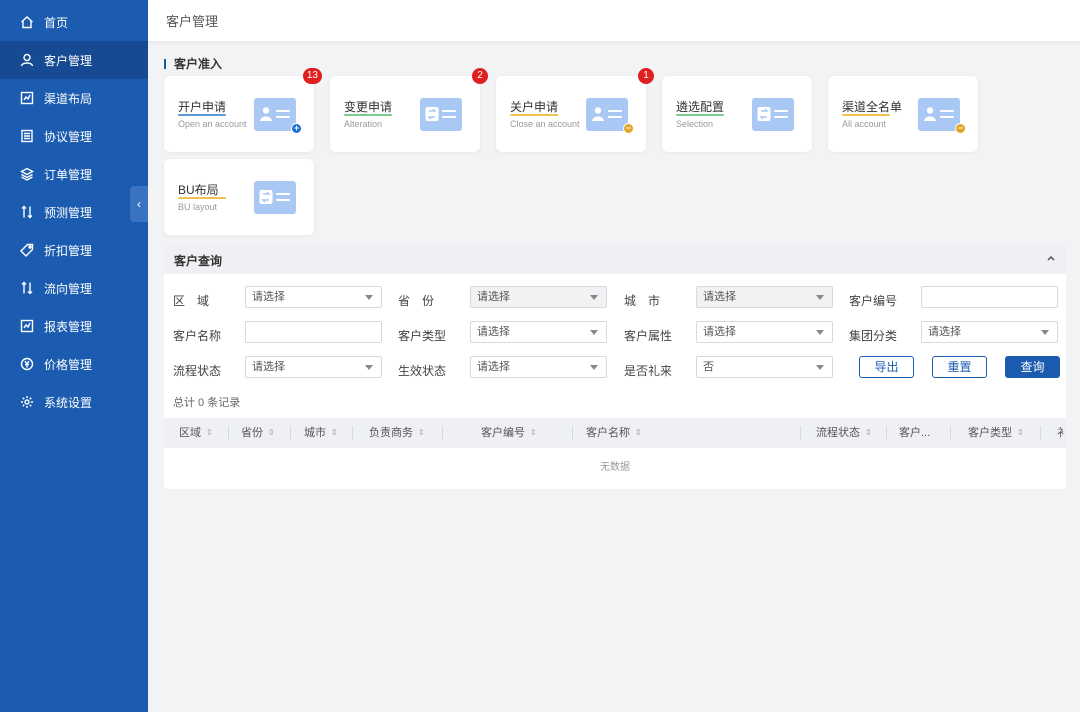 The width and height of the screenshot is (1080, 712). I want to click on sidebar-item-discount: 折扣管理, so click(74, 250).